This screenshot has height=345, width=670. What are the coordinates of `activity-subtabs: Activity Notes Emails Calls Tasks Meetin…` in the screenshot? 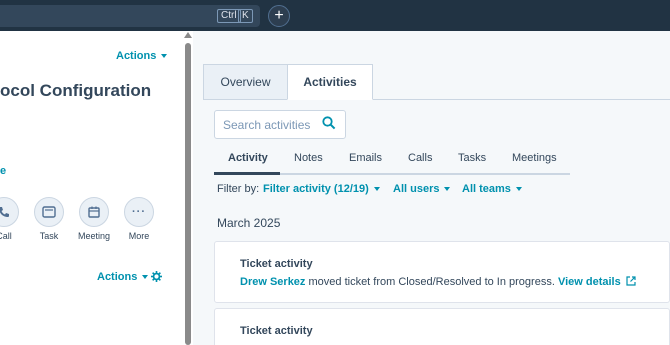 It's located at (442, 163).